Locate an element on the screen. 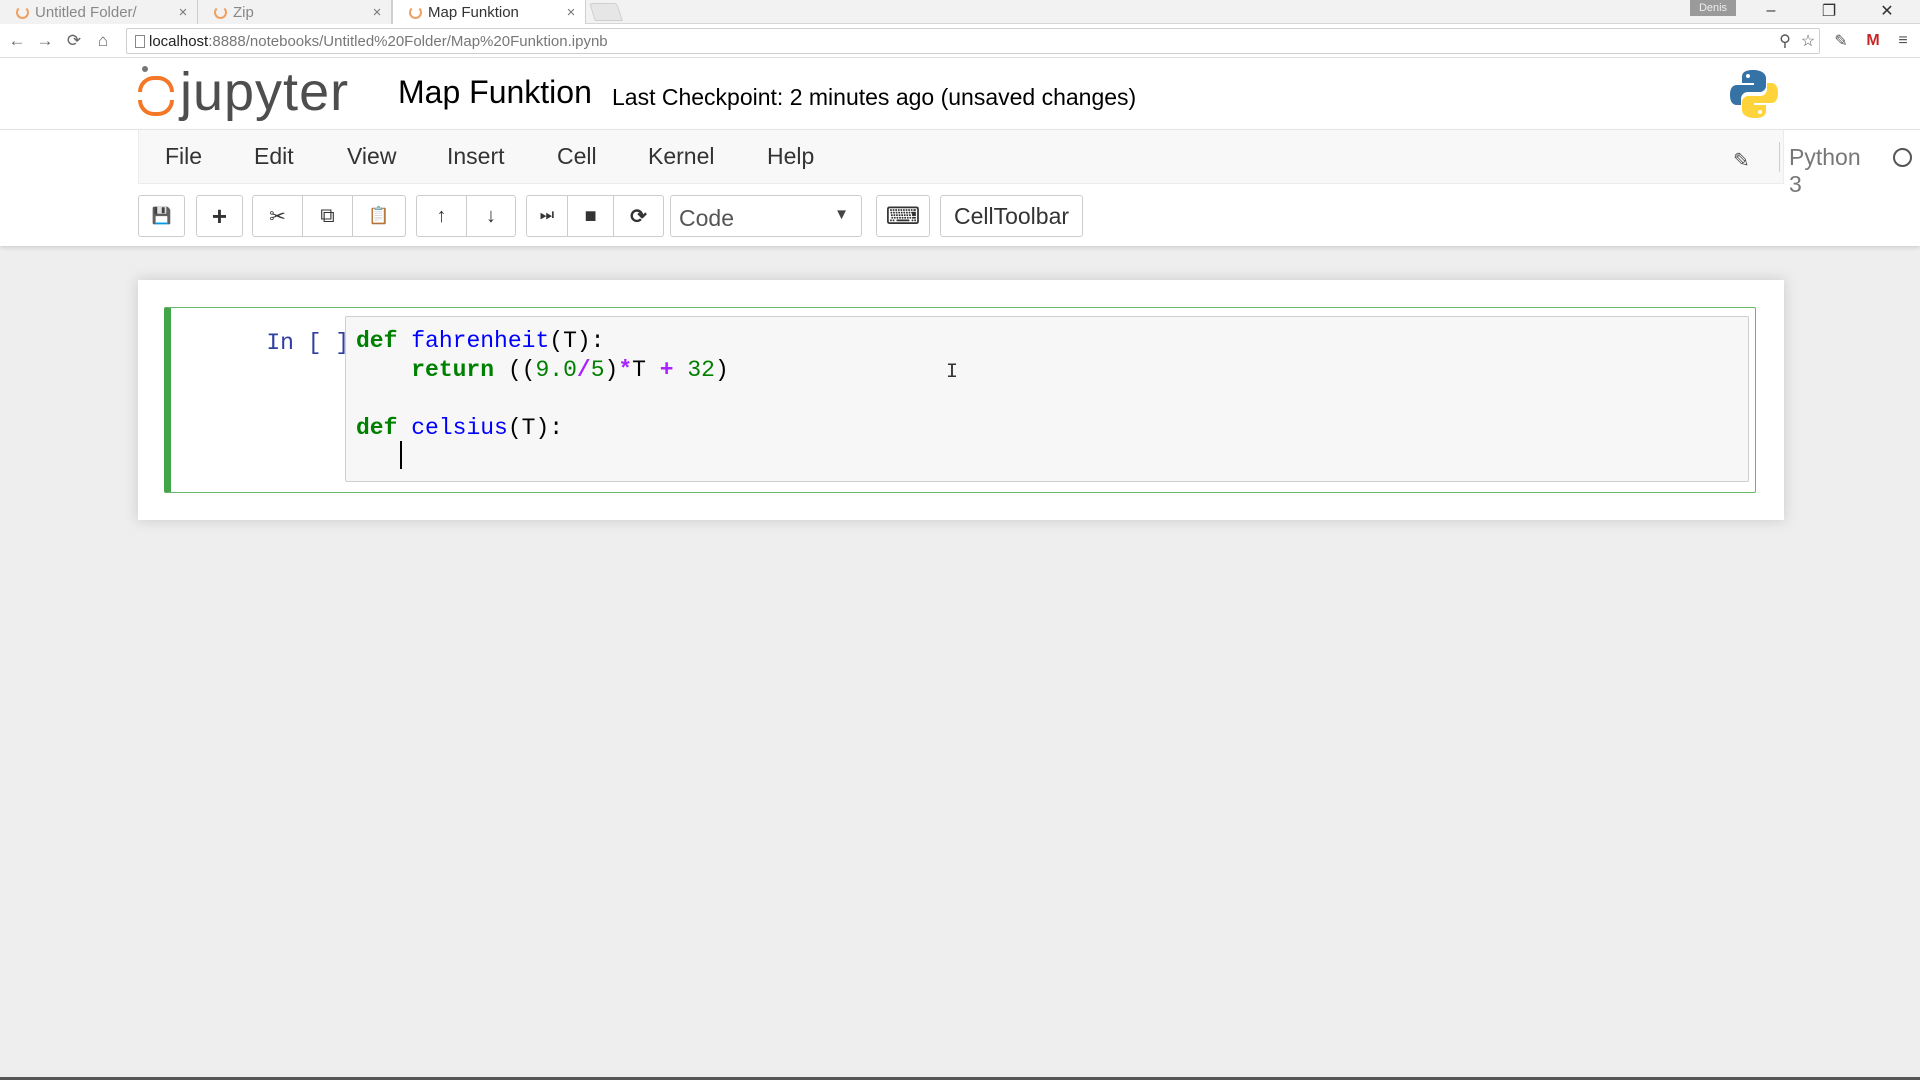  kernel-idle-icon is located at coordinates (1902, 157).